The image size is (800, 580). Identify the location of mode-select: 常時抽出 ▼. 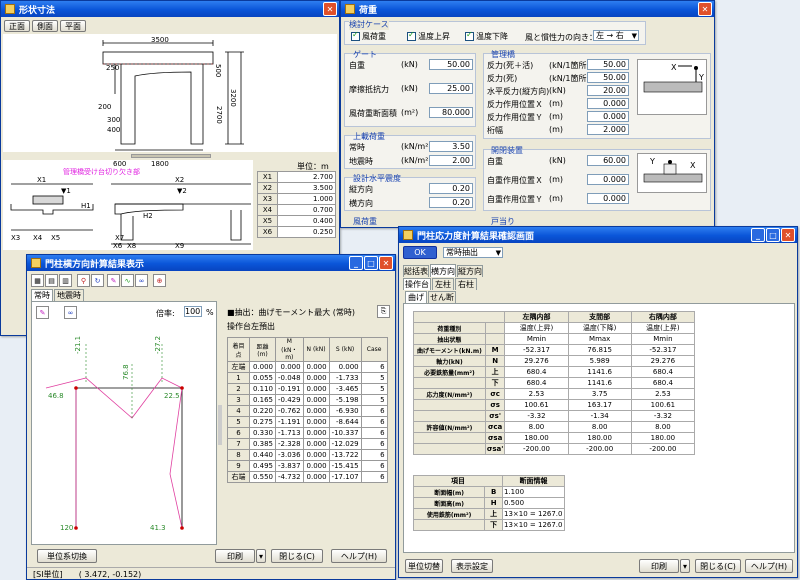
(473, 252).